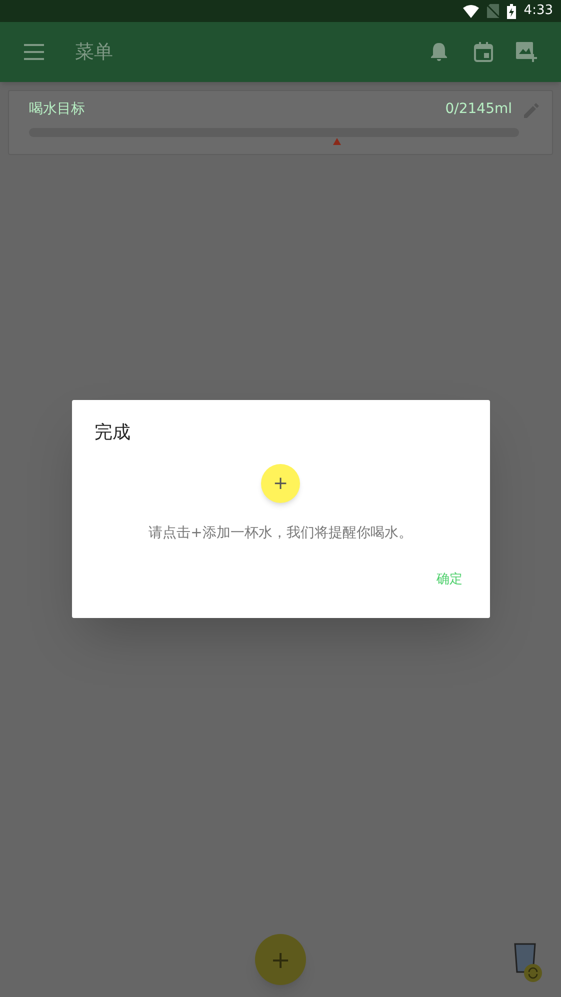 This screenshot has height=997, width=561. I want to click on no-sim-icon, so click(492, 11).